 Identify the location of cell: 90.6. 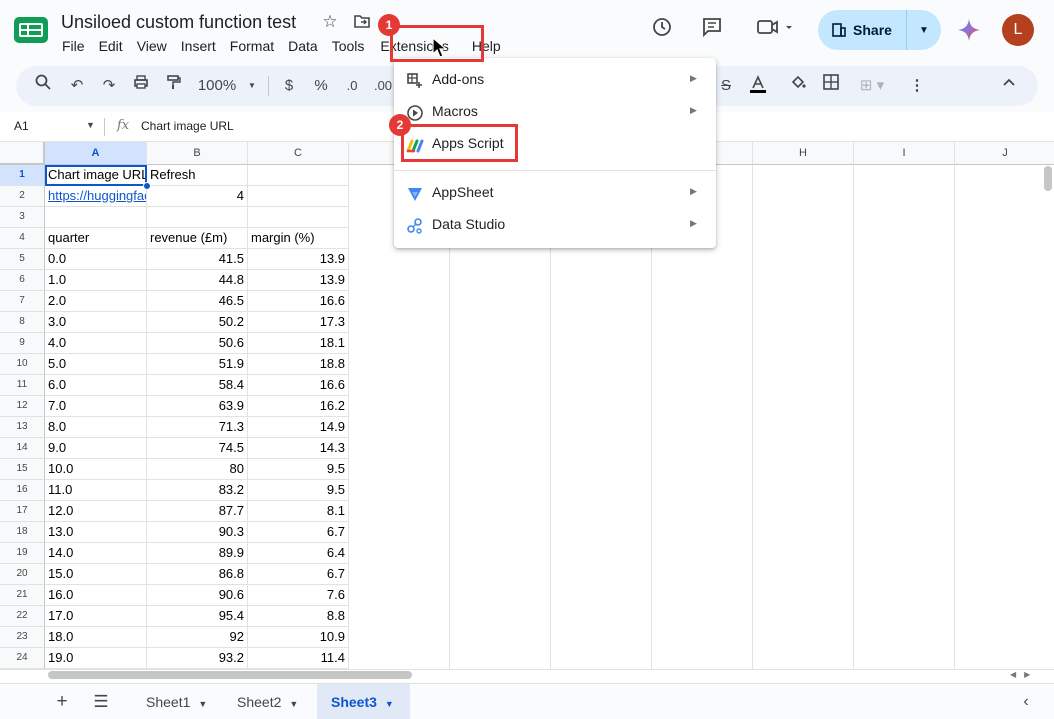
(197, 595).